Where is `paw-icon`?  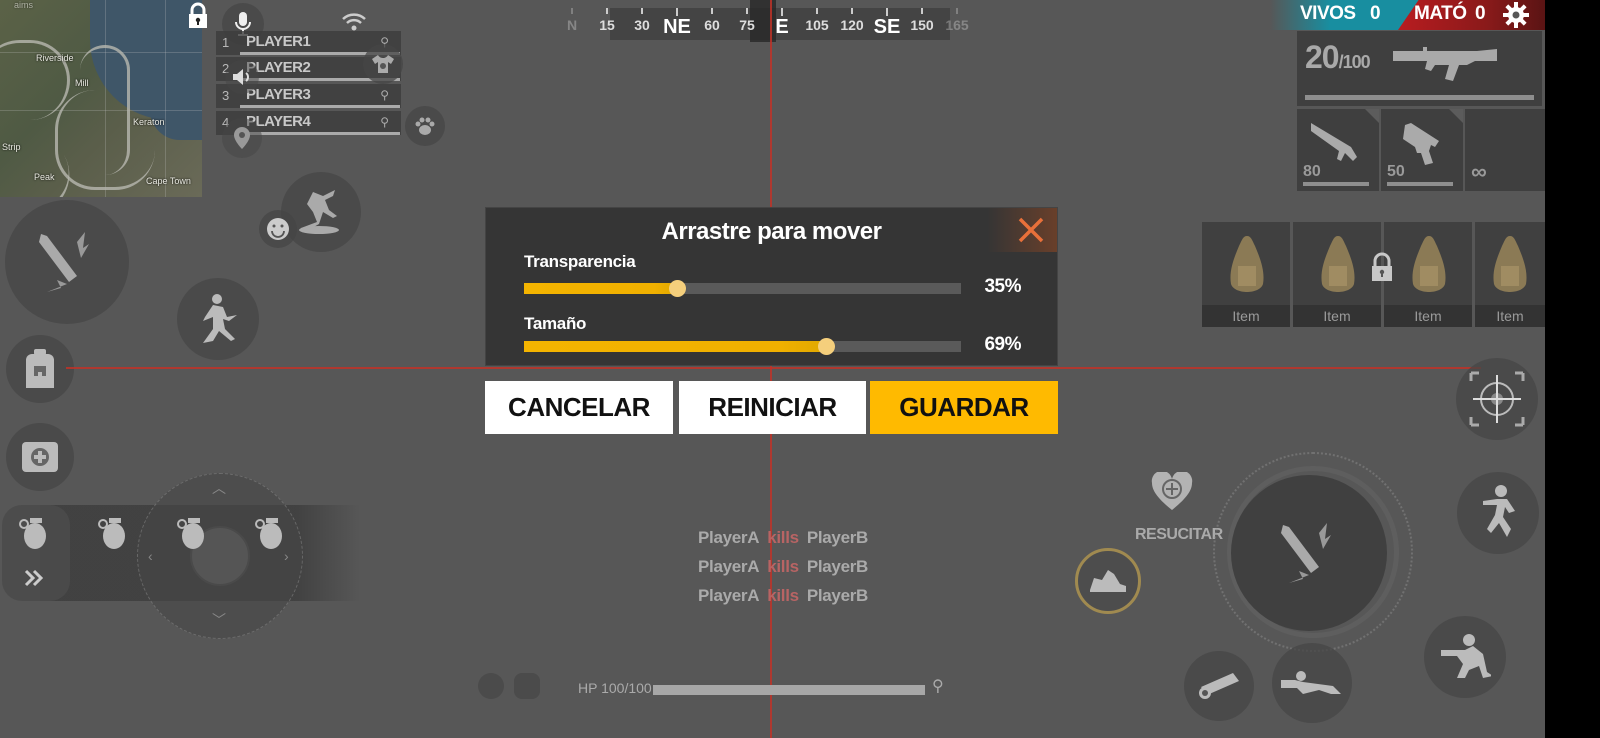 paw-icon is located at coordinates (425, 126).